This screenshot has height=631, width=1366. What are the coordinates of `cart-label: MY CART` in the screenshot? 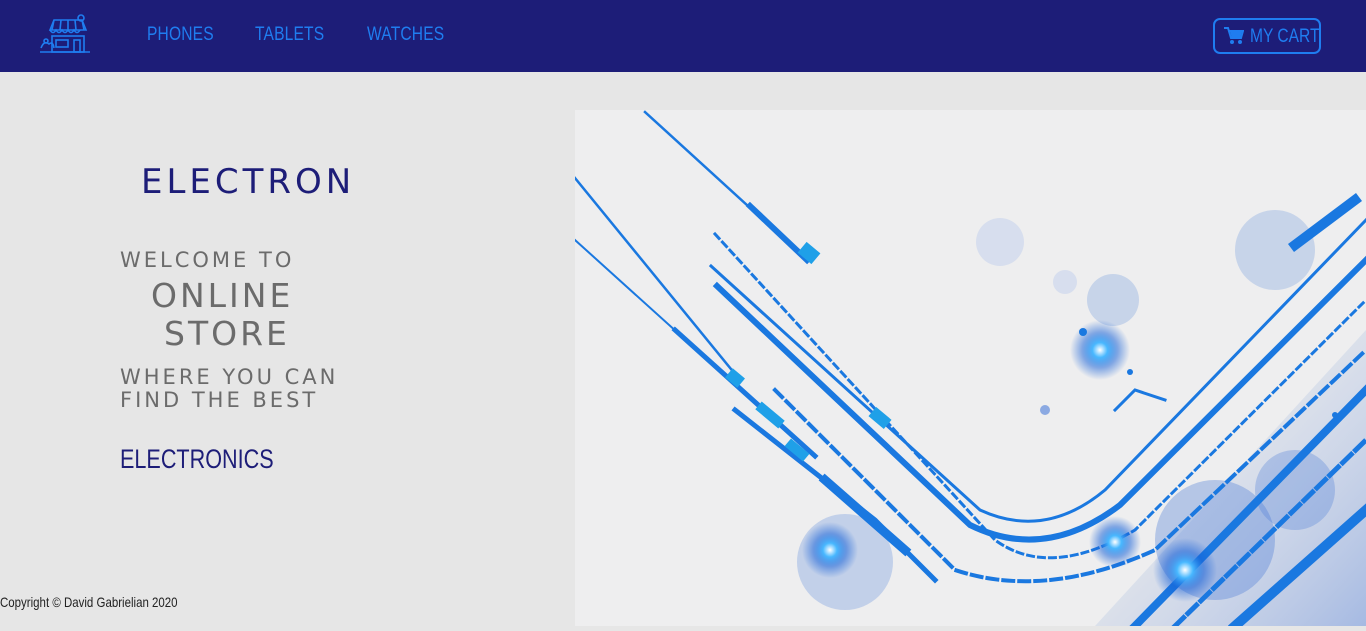 It's located at (1285, 36).